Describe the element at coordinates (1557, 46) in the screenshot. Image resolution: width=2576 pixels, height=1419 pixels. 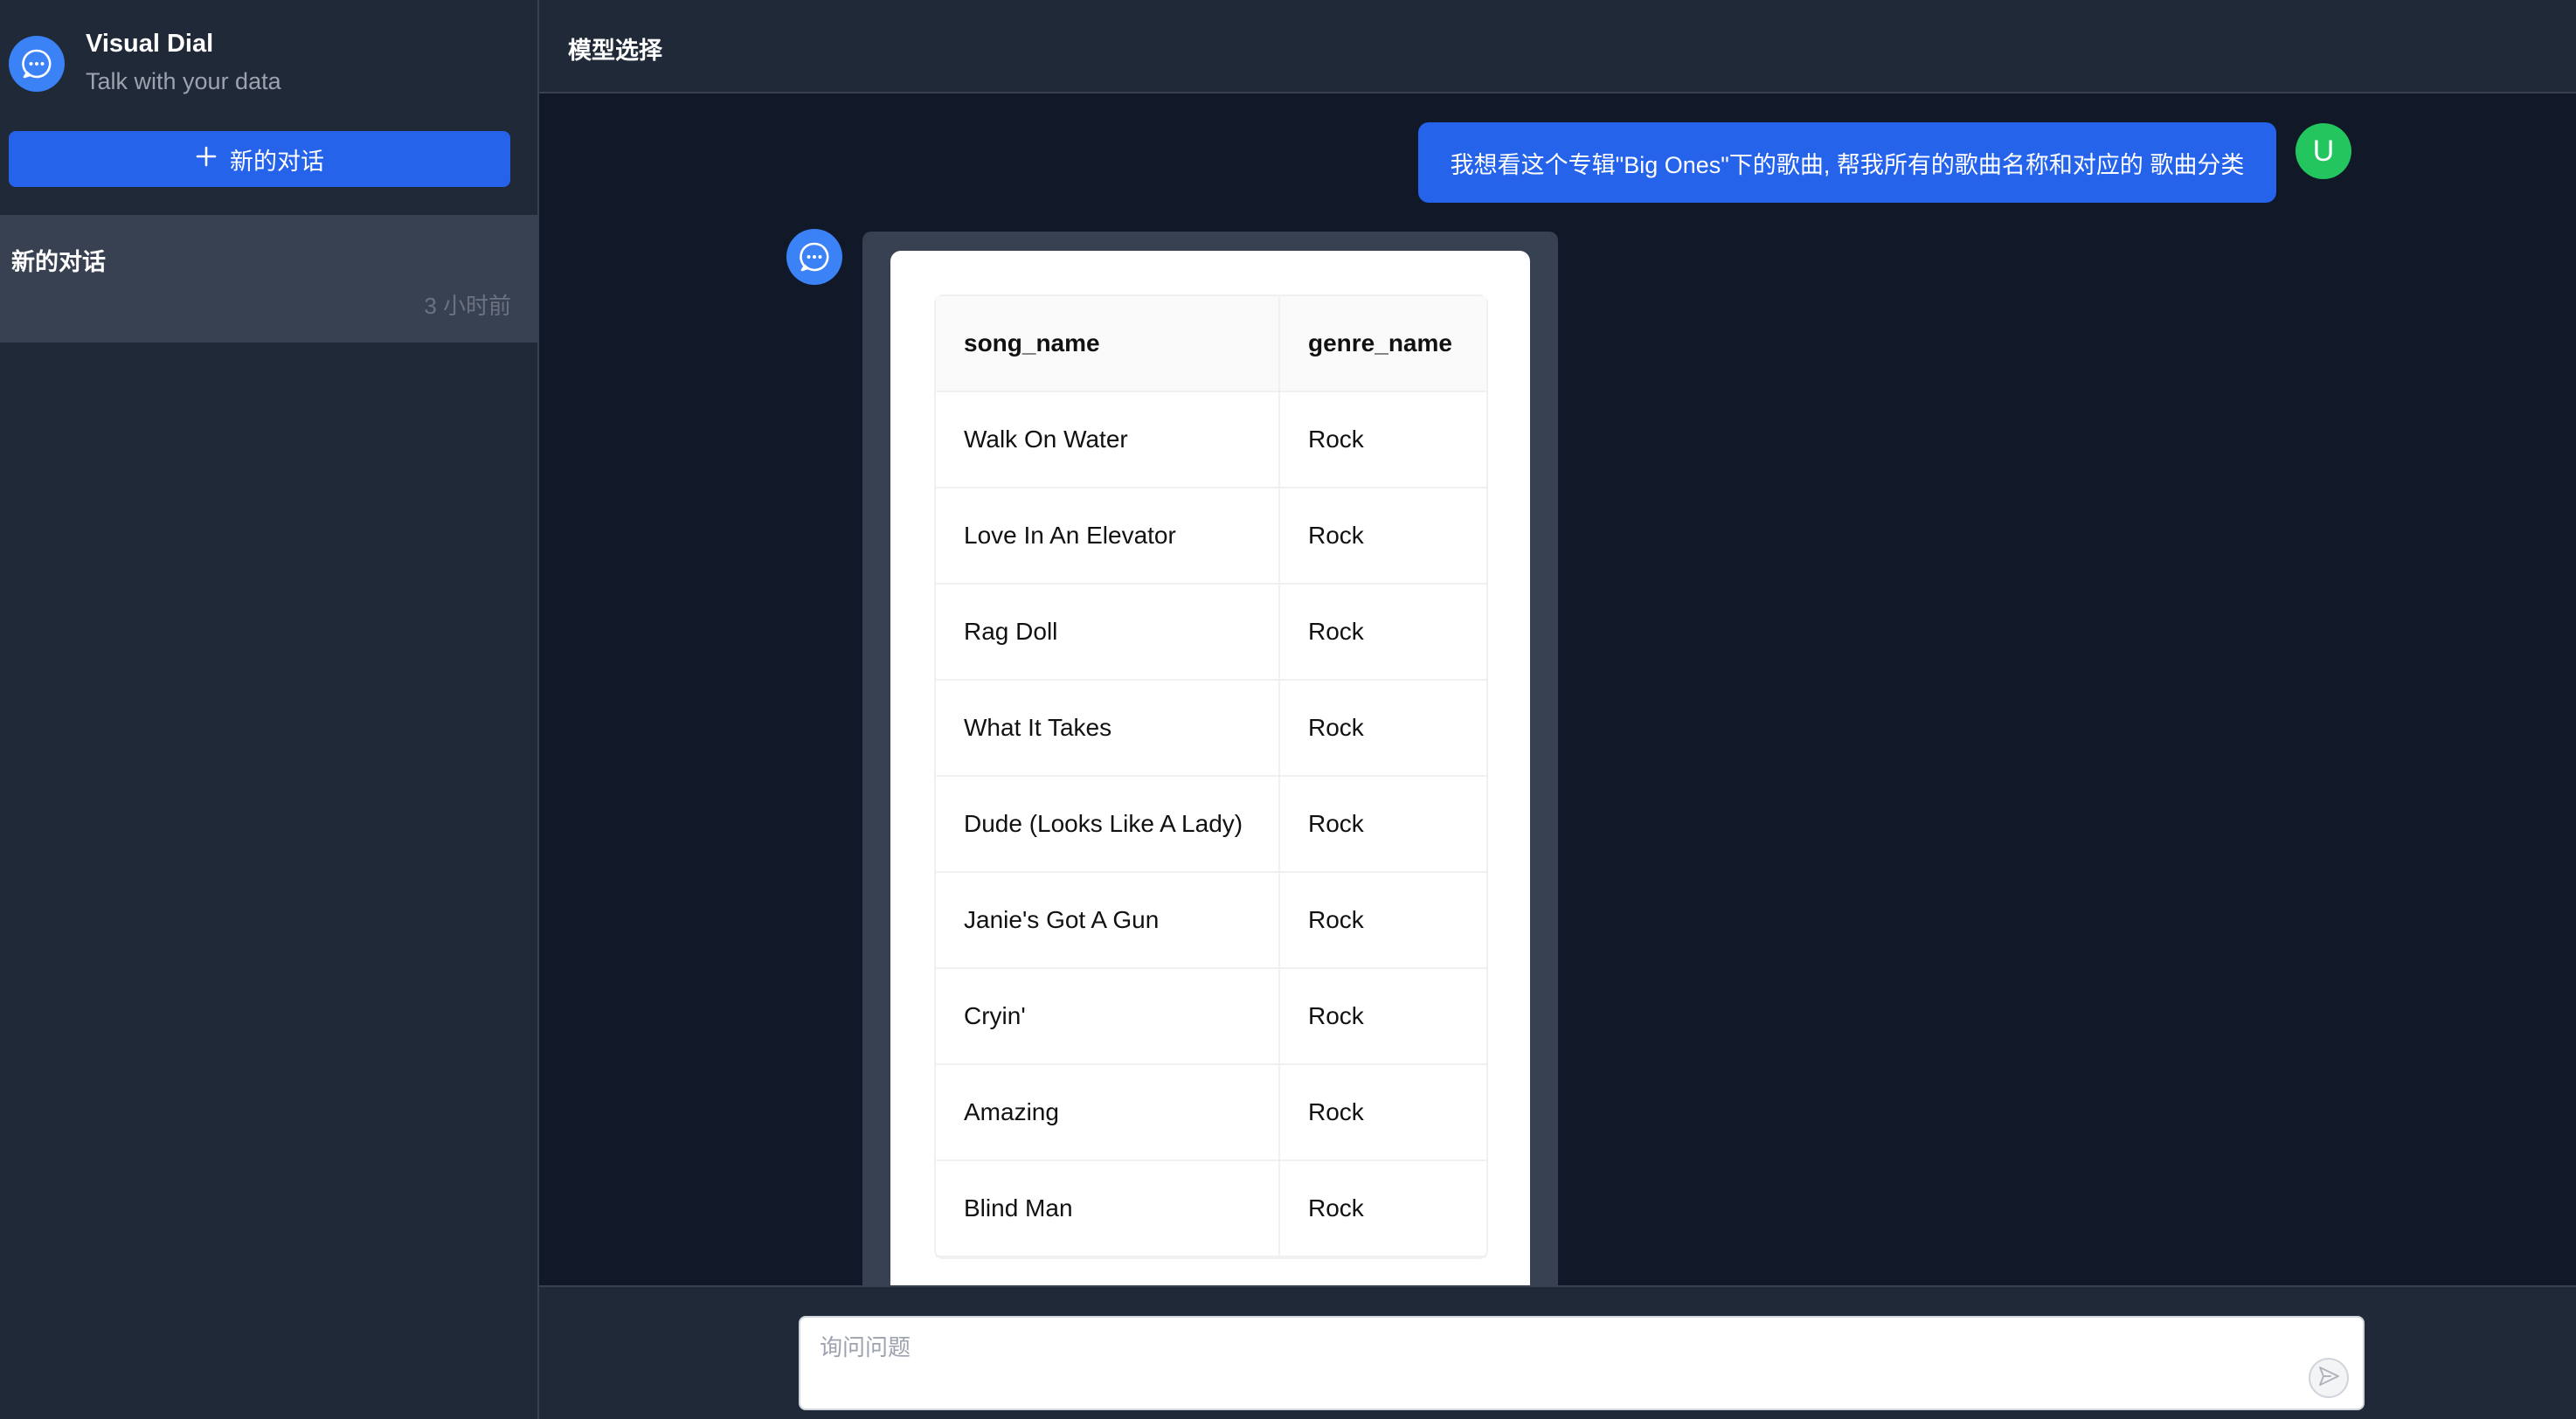
I see `top-header: 模型选择` at that location.